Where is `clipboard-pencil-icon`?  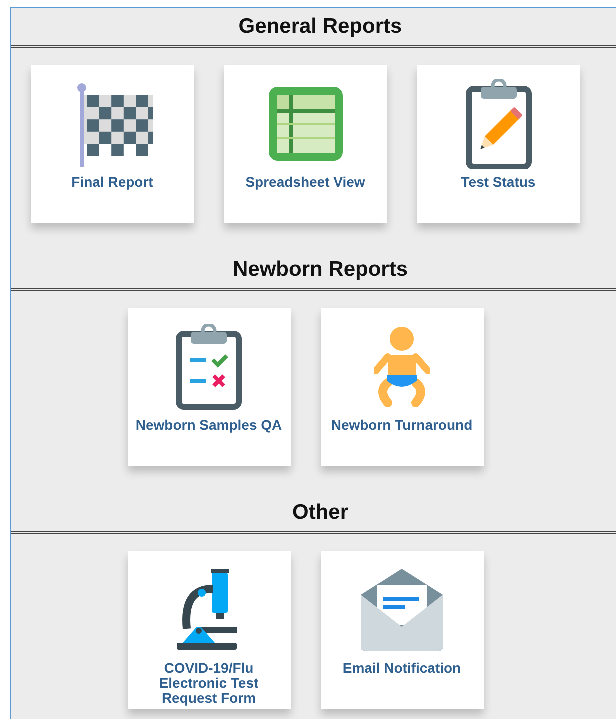 clipboard-pencil-icon is located at coordinates (499, 124).